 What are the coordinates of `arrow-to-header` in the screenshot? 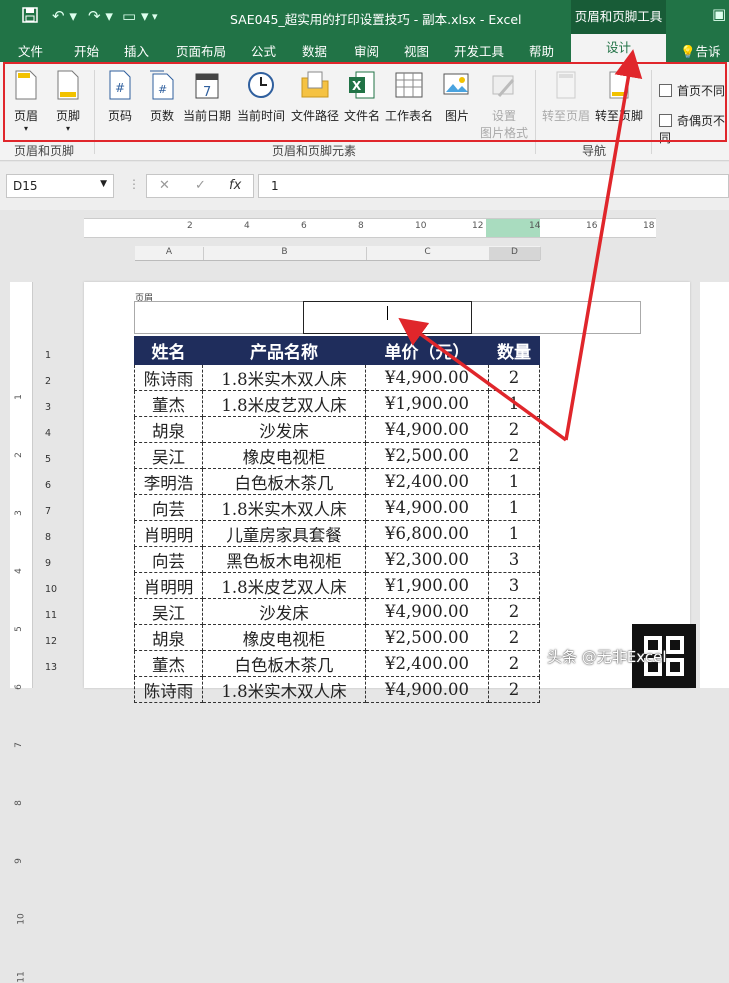 It's located at (483, 379).